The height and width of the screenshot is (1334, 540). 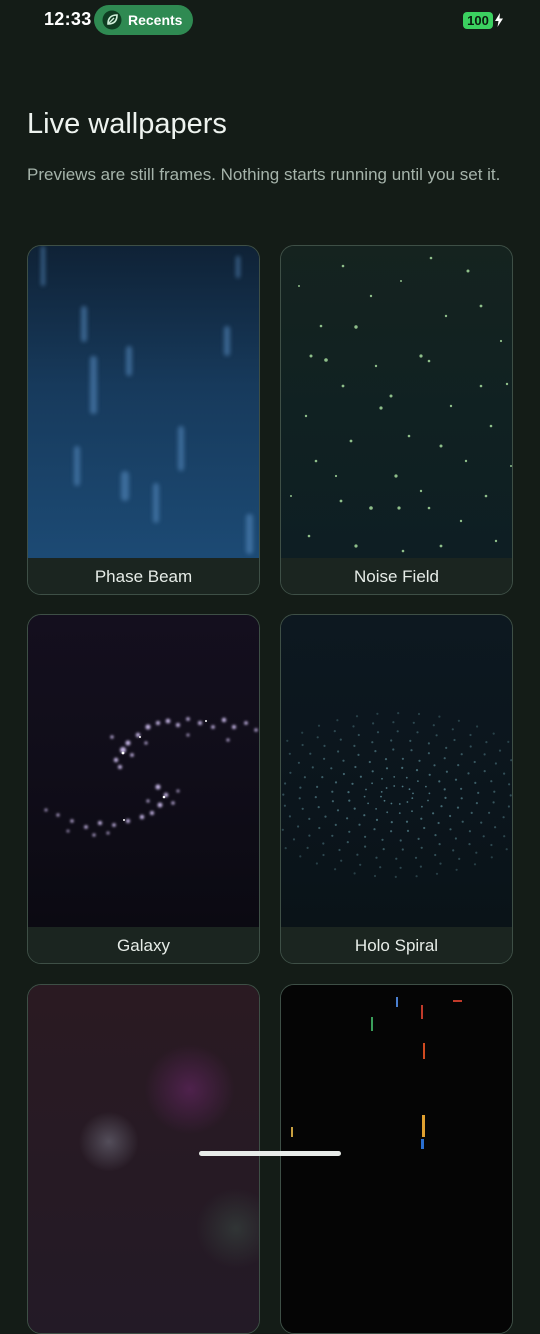 What do you see at coordinates (155, 20) in the screenshot?
I see `recents-label: Recents` at bounding box center [155, 20].